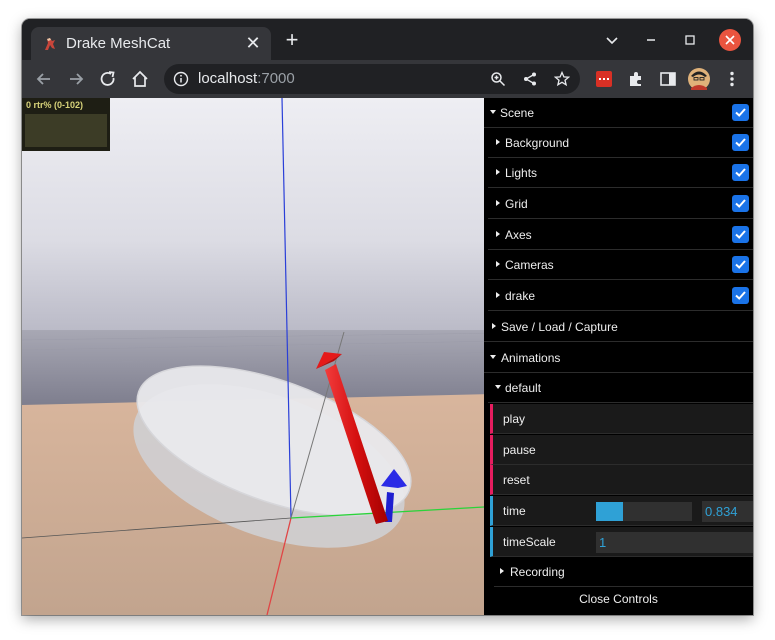 The image size is (775, 640). I want to click on folder-save-load-capture: Save / Load / Capture, so click(618, 327).